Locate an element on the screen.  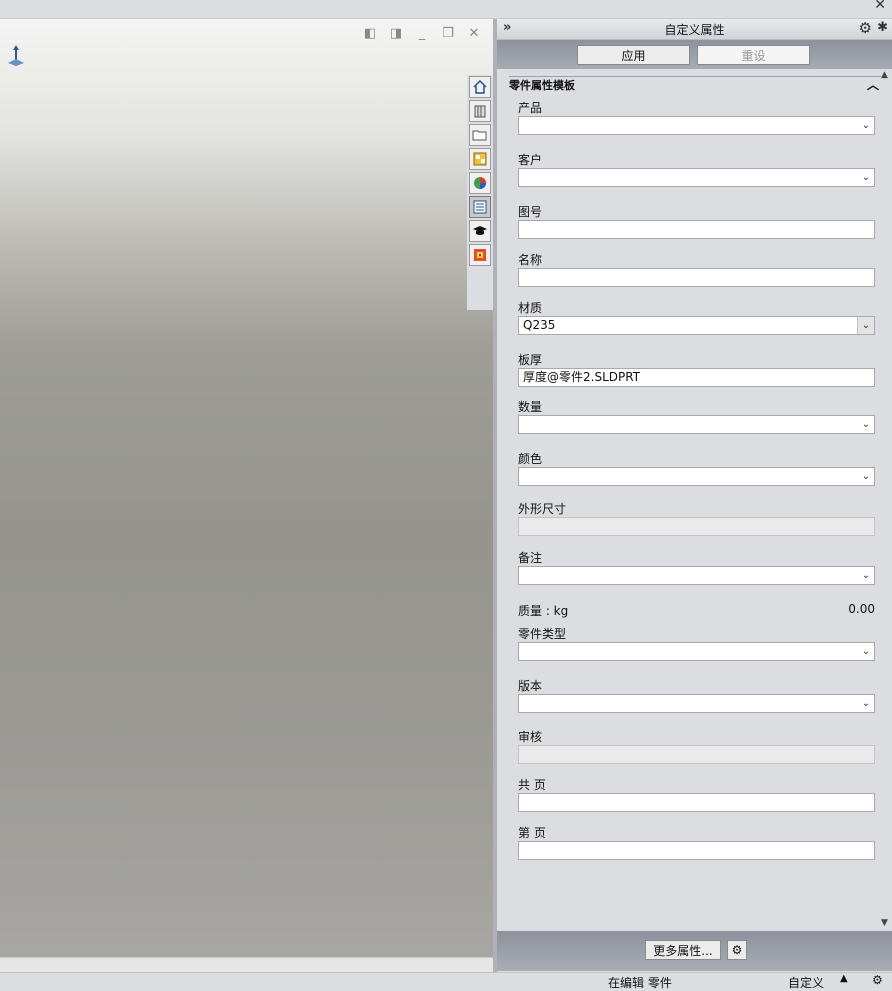
property-field: 版本 ⌄ is located at coordinates (696, 695).